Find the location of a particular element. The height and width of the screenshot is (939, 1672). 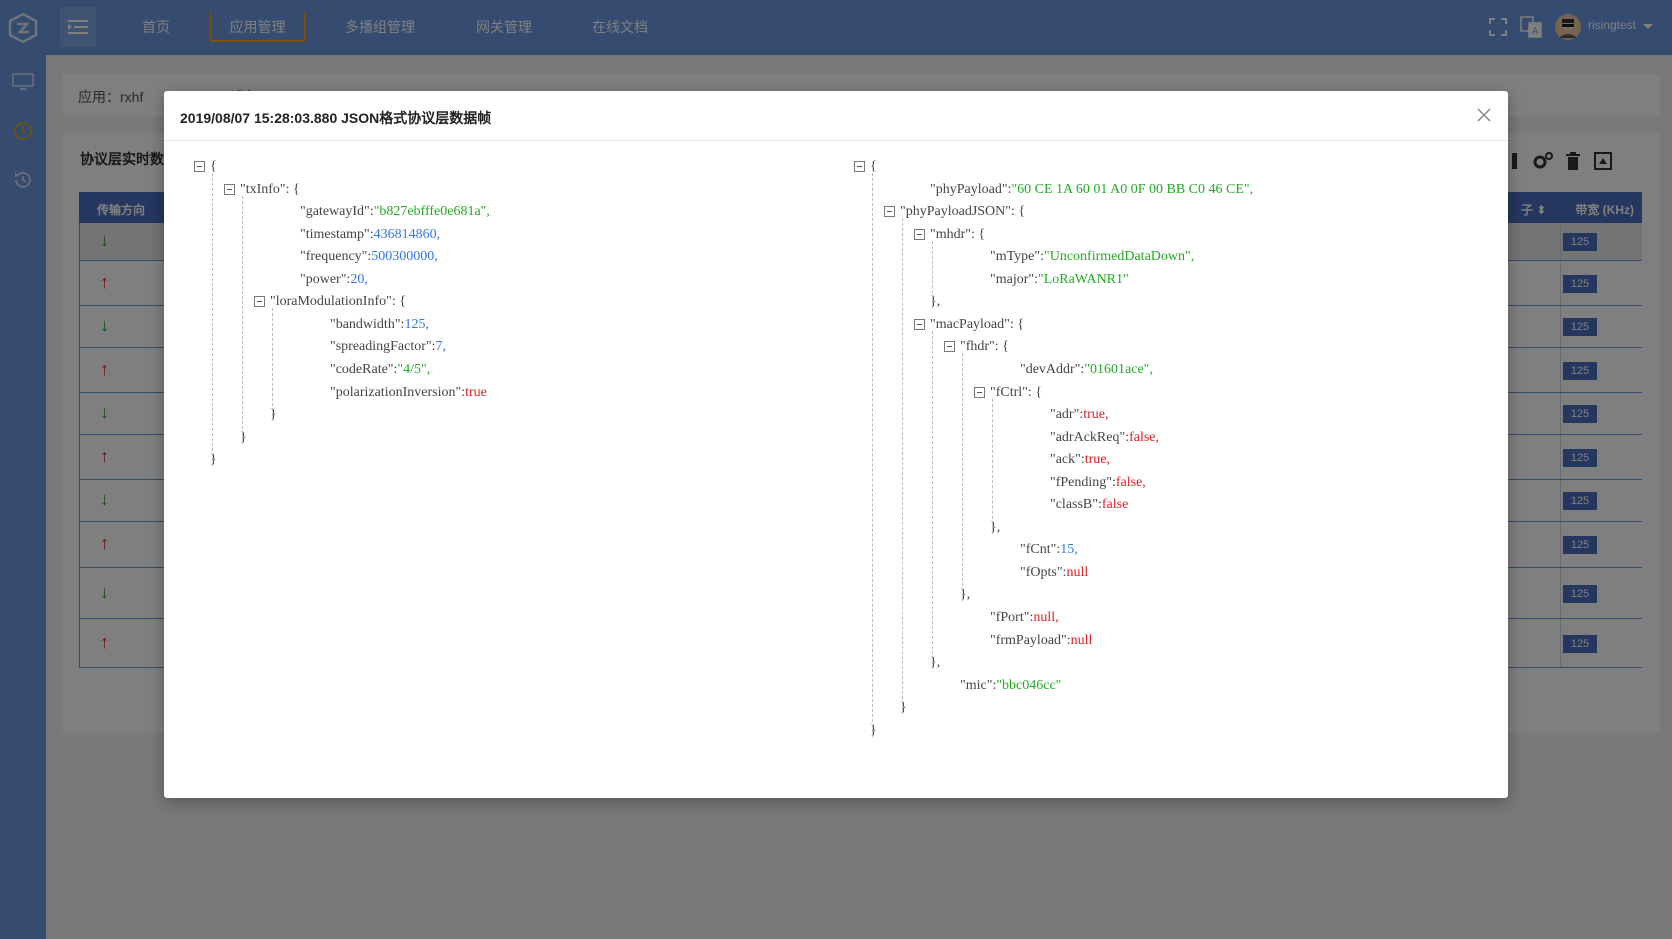

json-key: "loraModulationInfo" is located at coordinates (331, 302).